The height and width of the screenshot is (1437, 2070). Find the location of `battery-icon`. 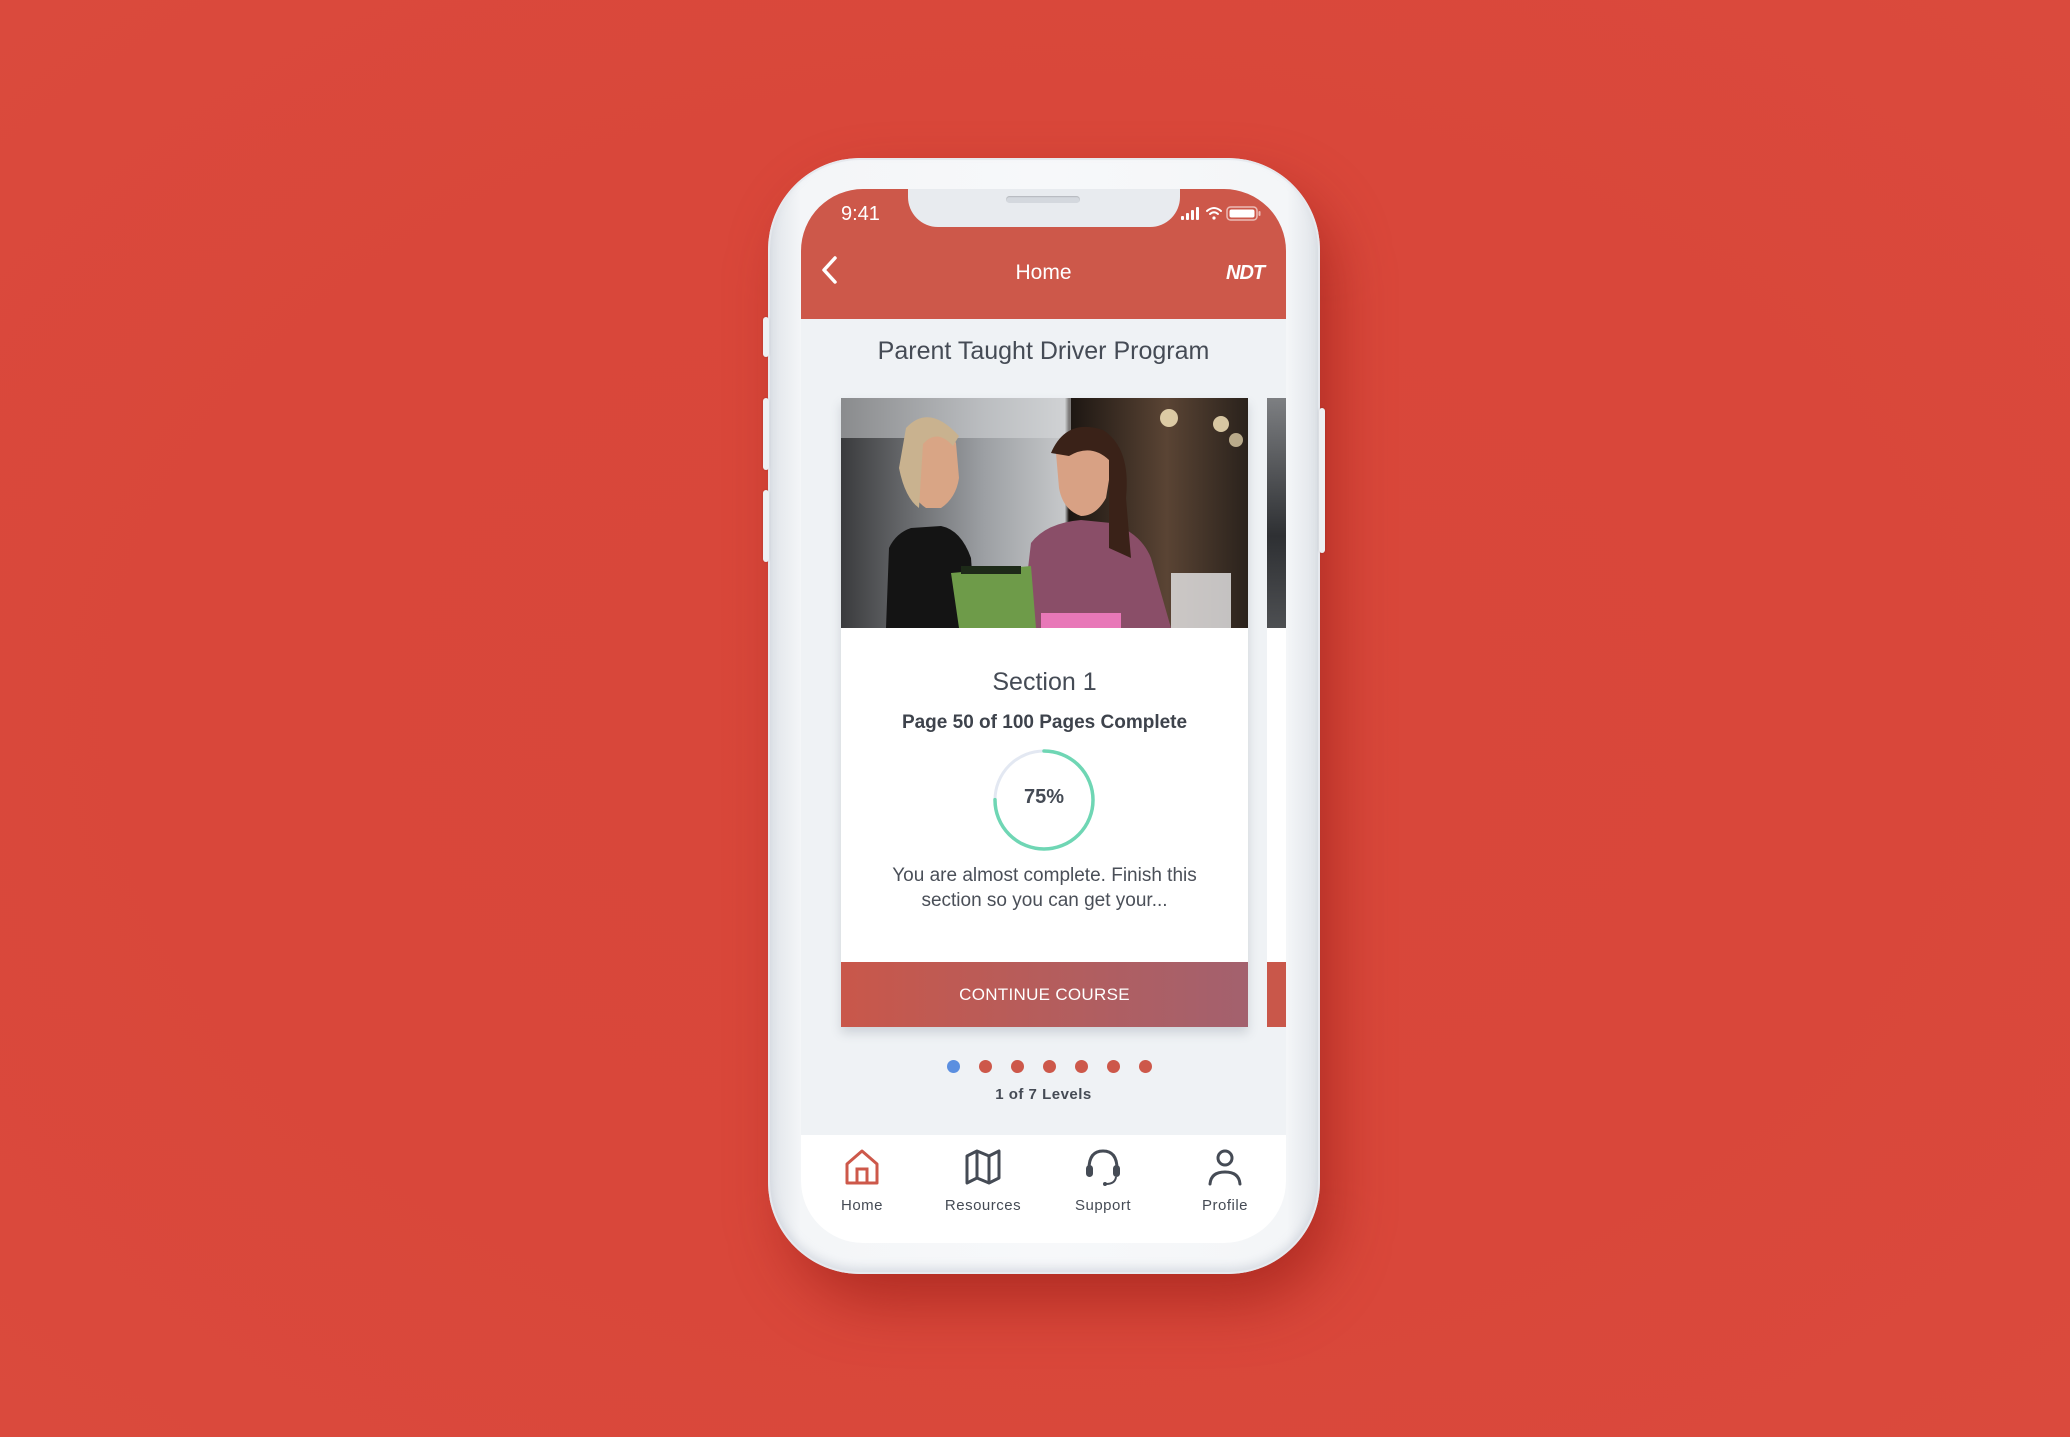

battery-icon is located at coordinates (1243, 213).